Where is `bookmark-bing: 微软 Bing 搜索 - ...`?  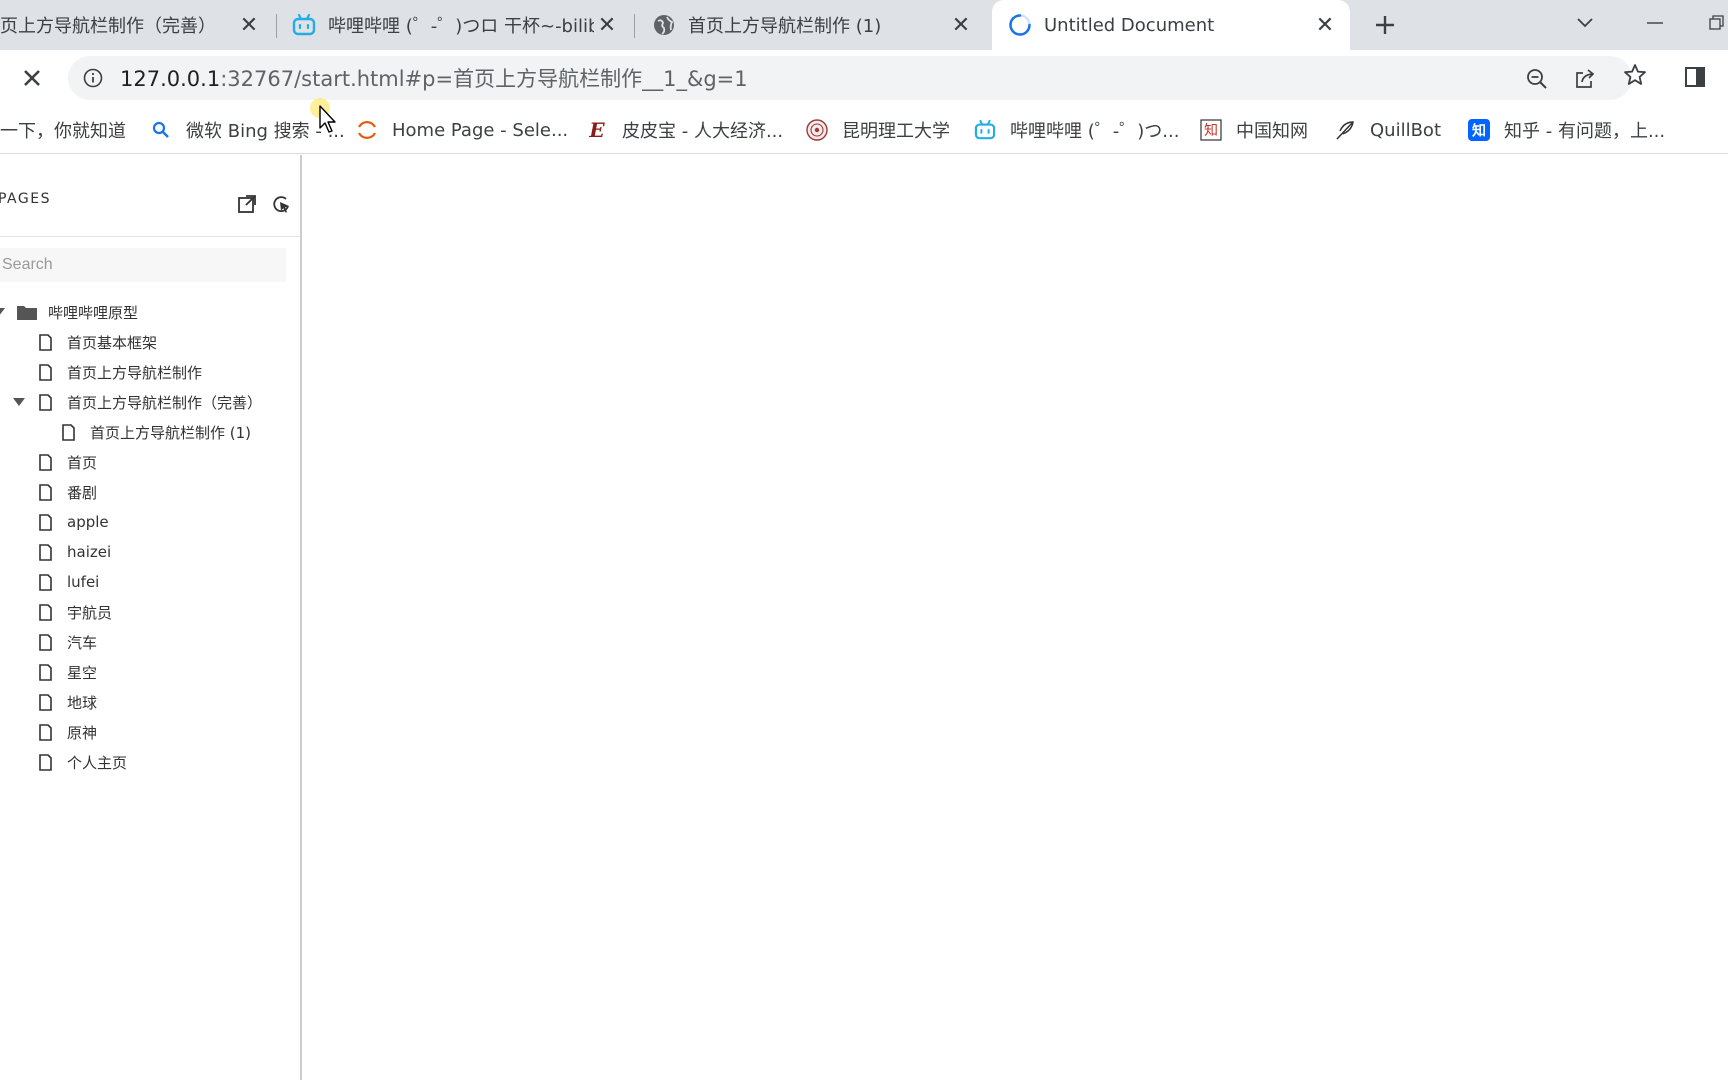 bookmark-bing: 微软 Bing 搜索 - ... is located at coordinates (247, 130).